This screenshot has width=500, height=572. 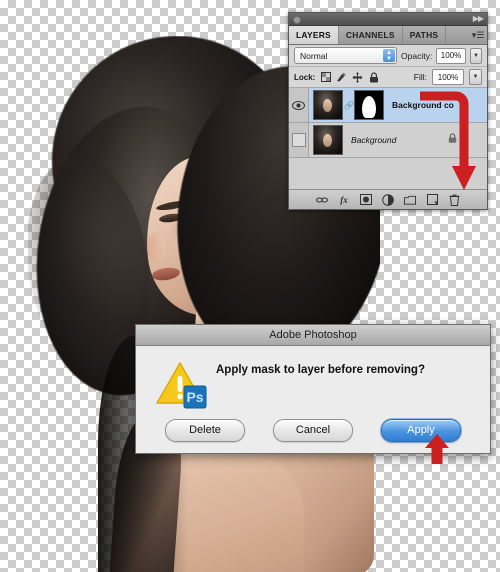 I want to click on cancel-button: Cancel, so click(x=313, y=430).